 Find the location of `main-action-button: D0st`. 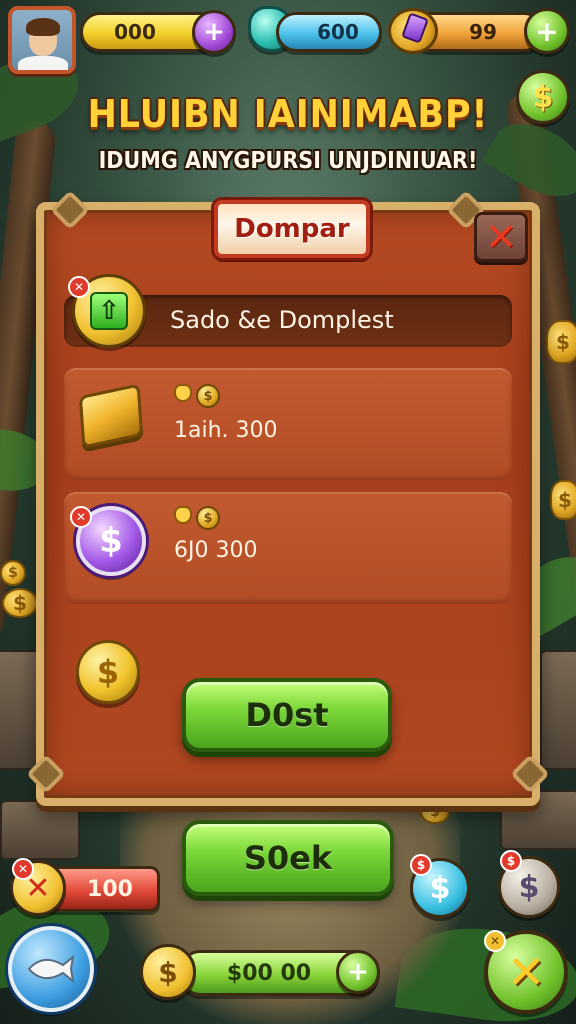

main-action-button: D0st is located at coordinates (287, 715).